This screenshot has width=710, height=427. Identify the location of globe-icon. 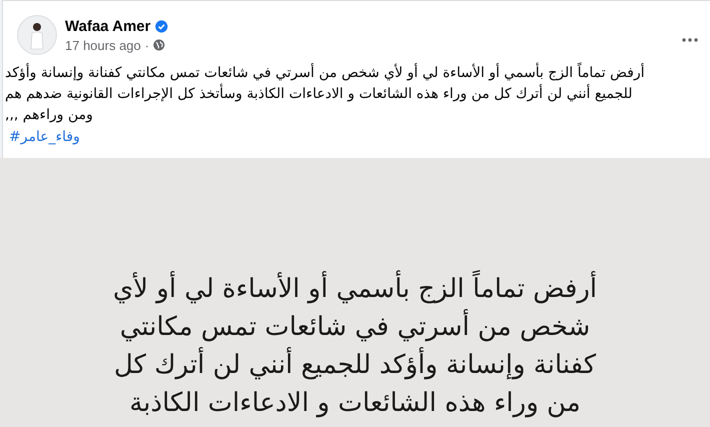
(159, 45).